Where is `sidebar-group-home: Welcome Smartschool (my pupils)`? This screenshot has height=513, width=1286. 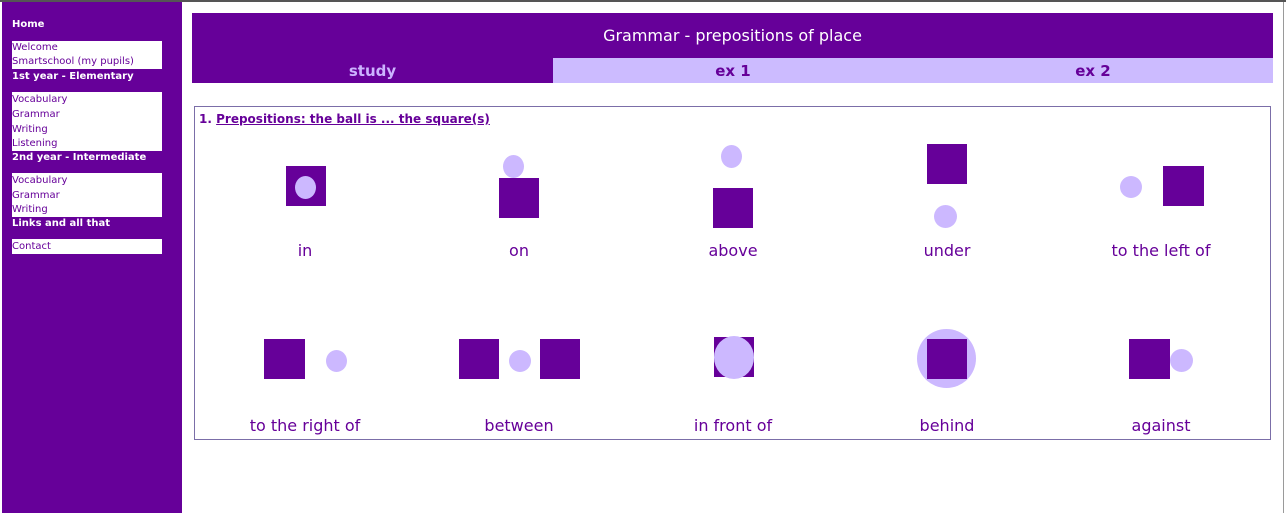 sidebar-group-home: Welcome Smartschool (my pupils) is located at coordinates (87, 55).